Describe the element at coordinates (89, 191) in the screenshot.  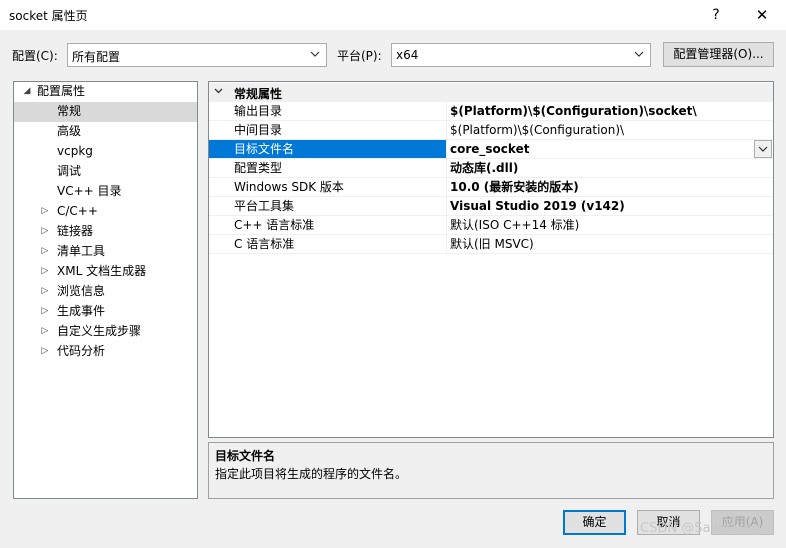
I see `tree-item-label: VC++ 目录` at that location.